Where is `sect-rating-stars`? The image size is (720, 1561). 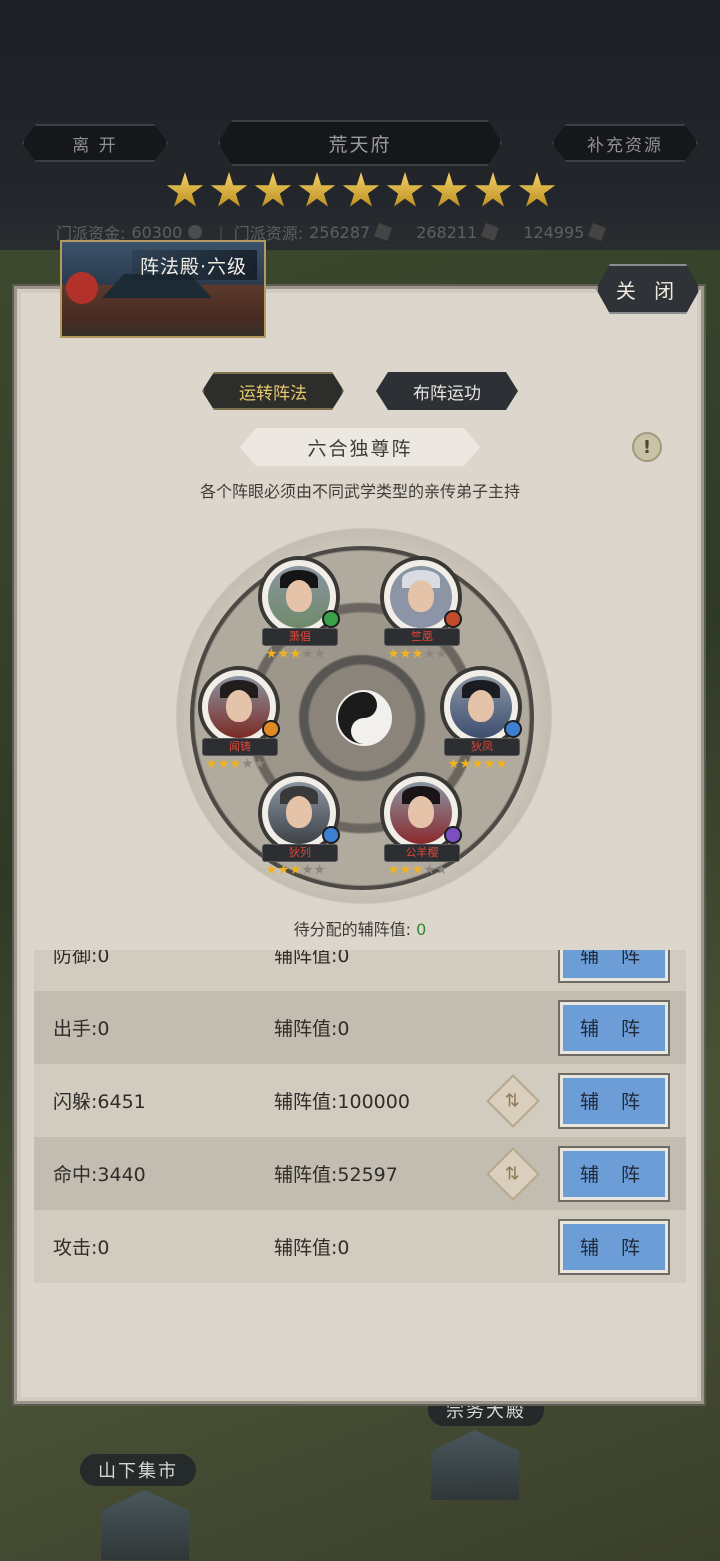 sect-rating-stars is located at coordinates (361, 192).